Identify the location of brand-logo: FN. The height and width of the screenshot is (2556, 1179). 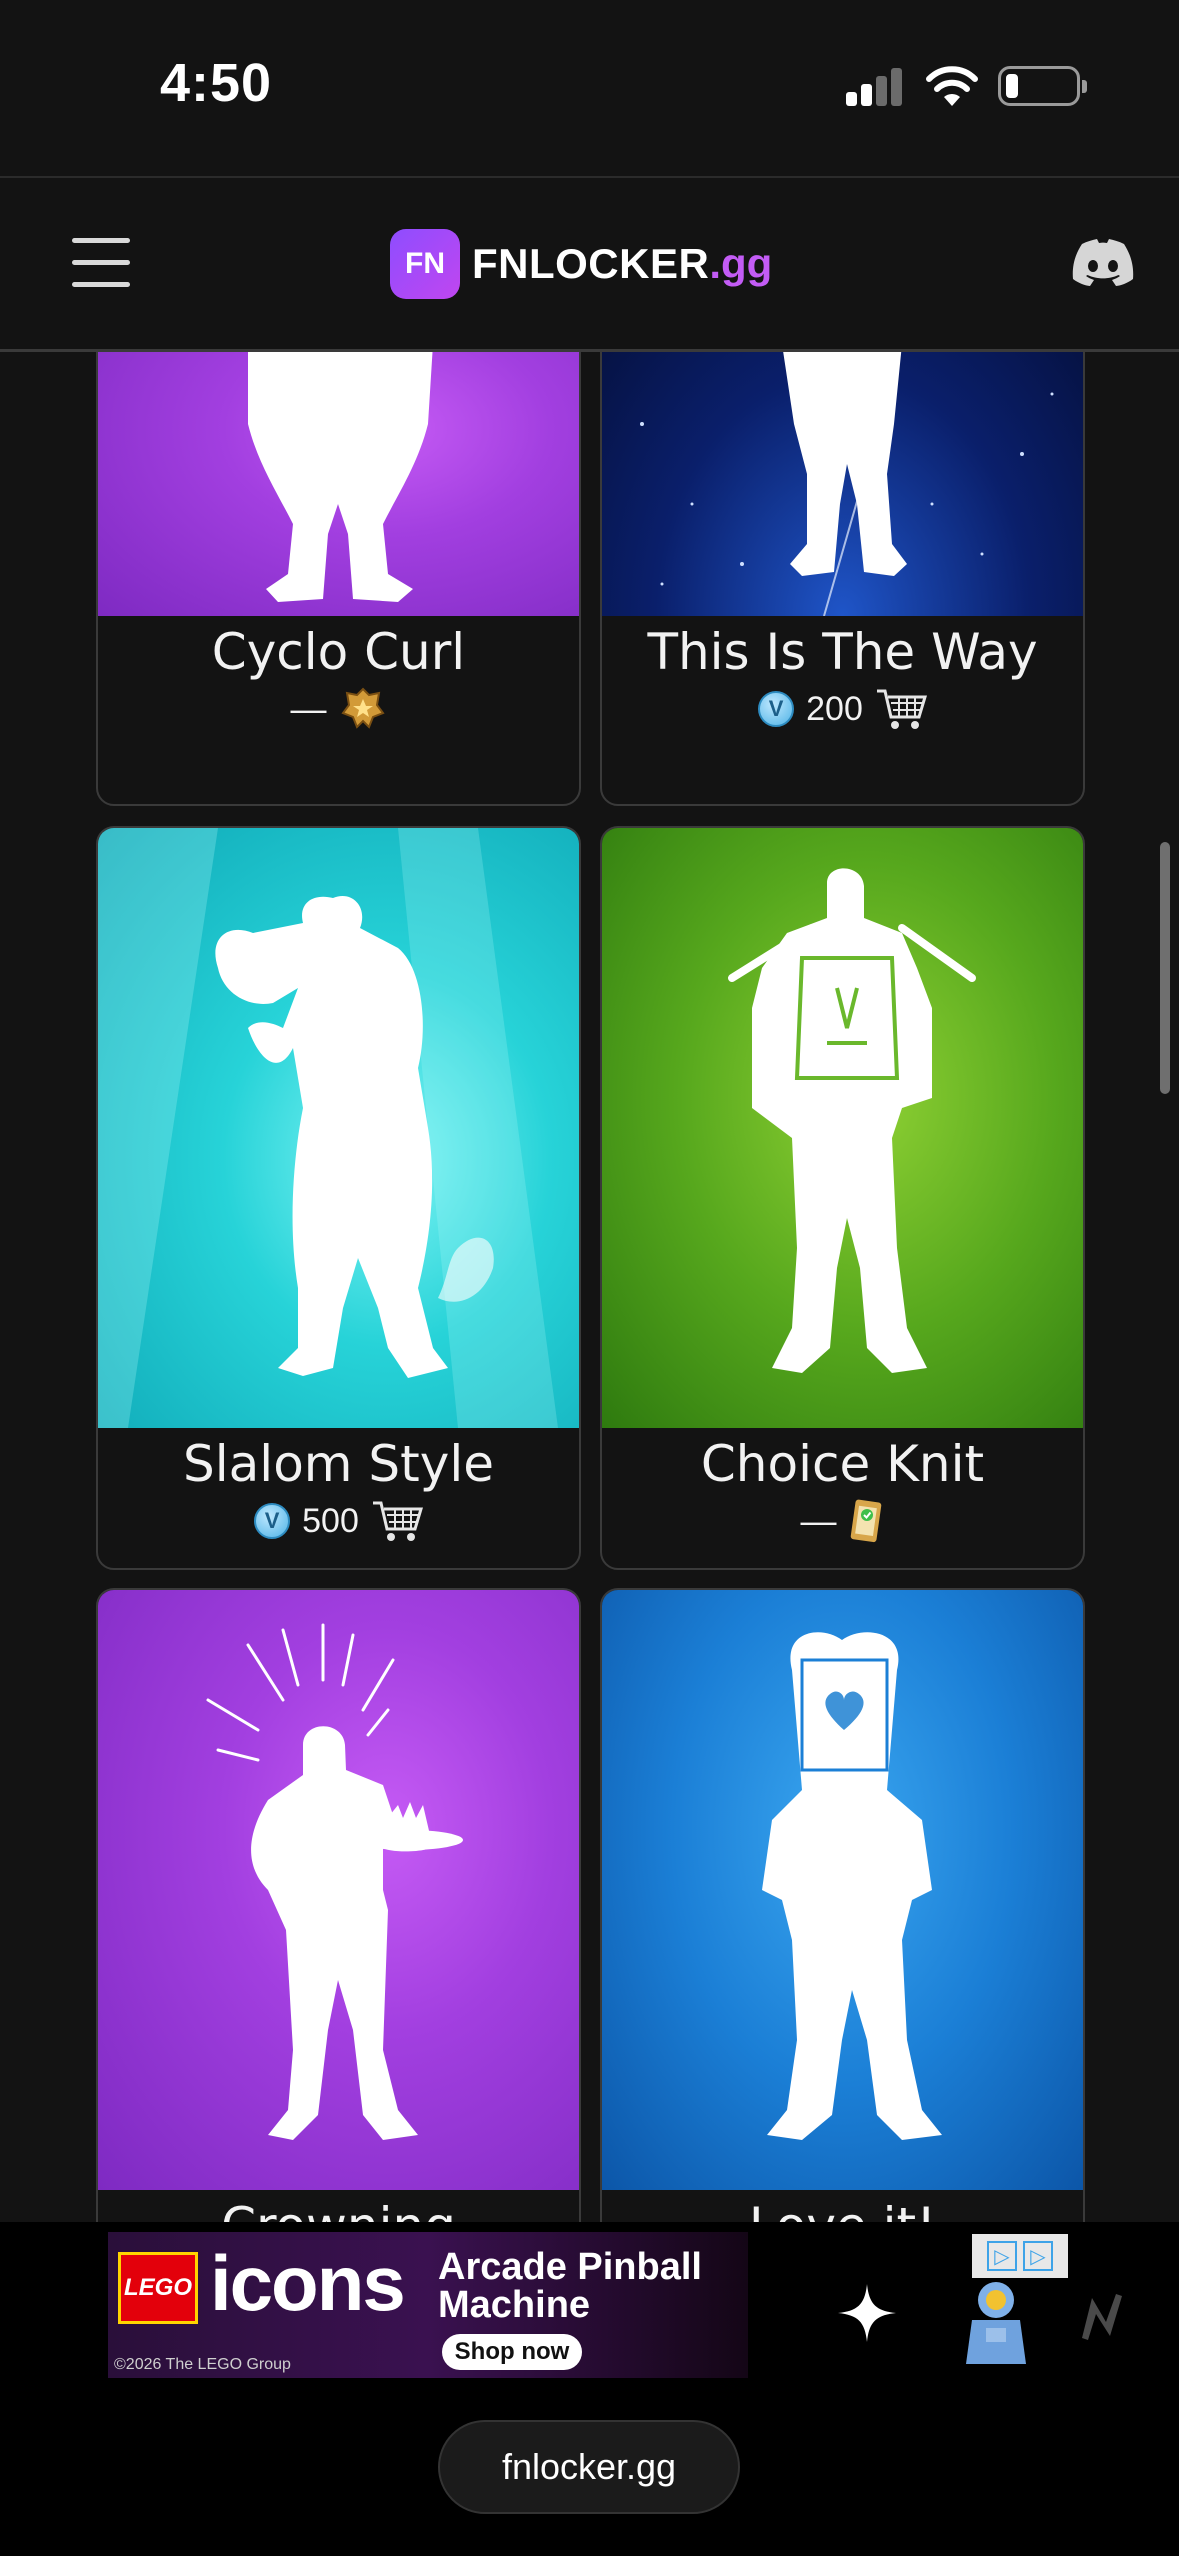
(425, 264).